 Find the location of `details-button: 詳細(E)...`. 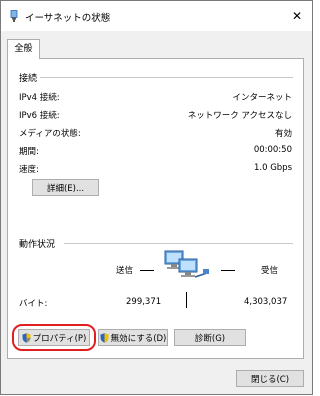

details-button: 詳細(E)... is located at coordinates (65, 187).